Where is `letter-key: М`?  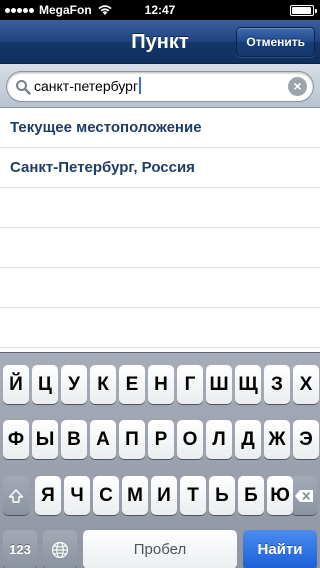 letter-key: М is located at coordinates (135, 495).